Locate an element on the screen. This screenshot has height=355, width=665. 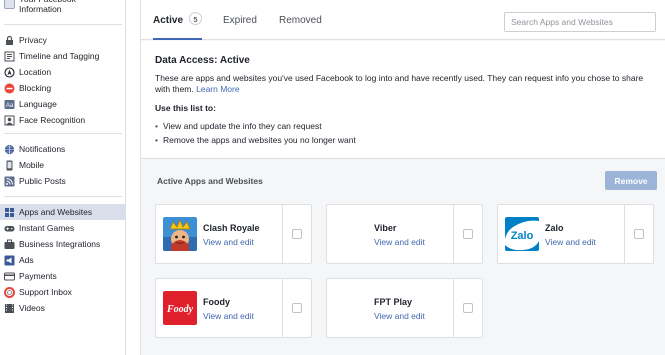
games-icon is located at coordinates (9, 228).